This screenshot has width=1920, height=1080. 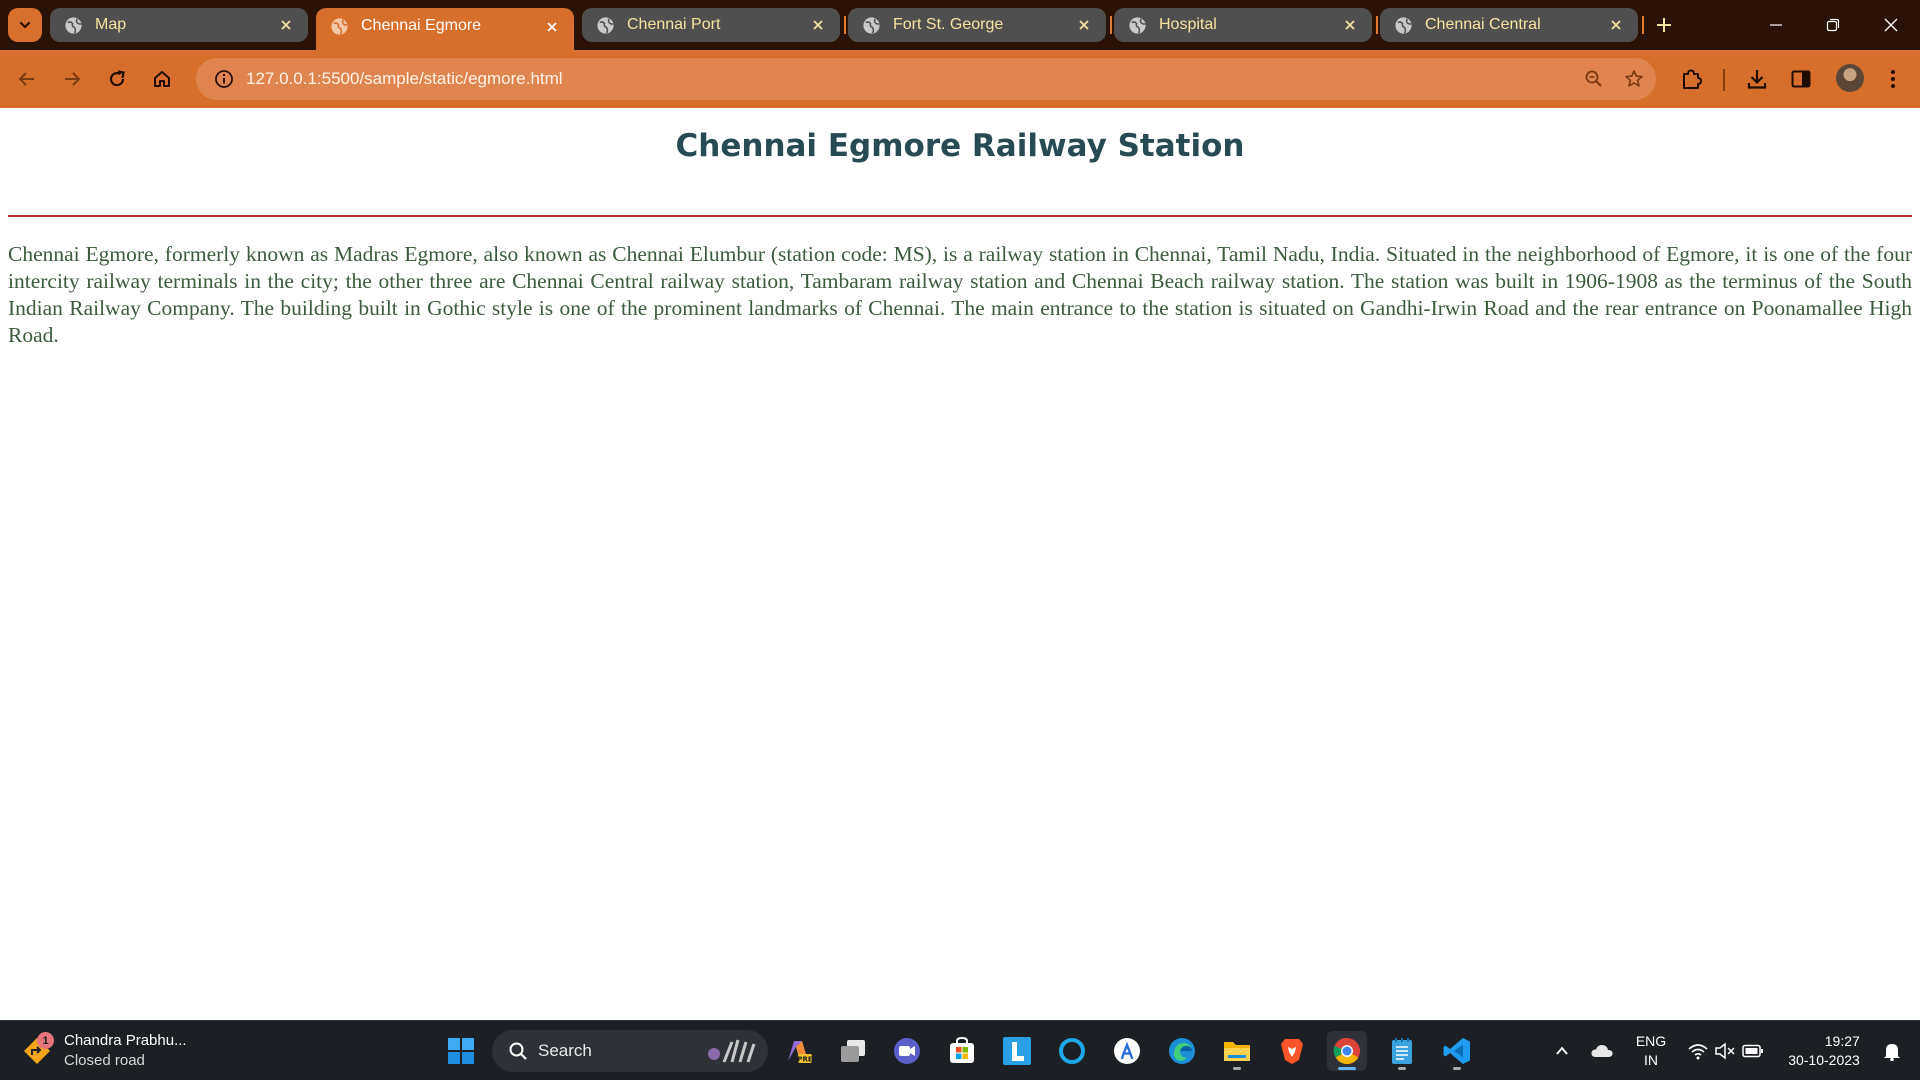 I want to click on tab-title: Chennai Port, so click(x=674, y=24).